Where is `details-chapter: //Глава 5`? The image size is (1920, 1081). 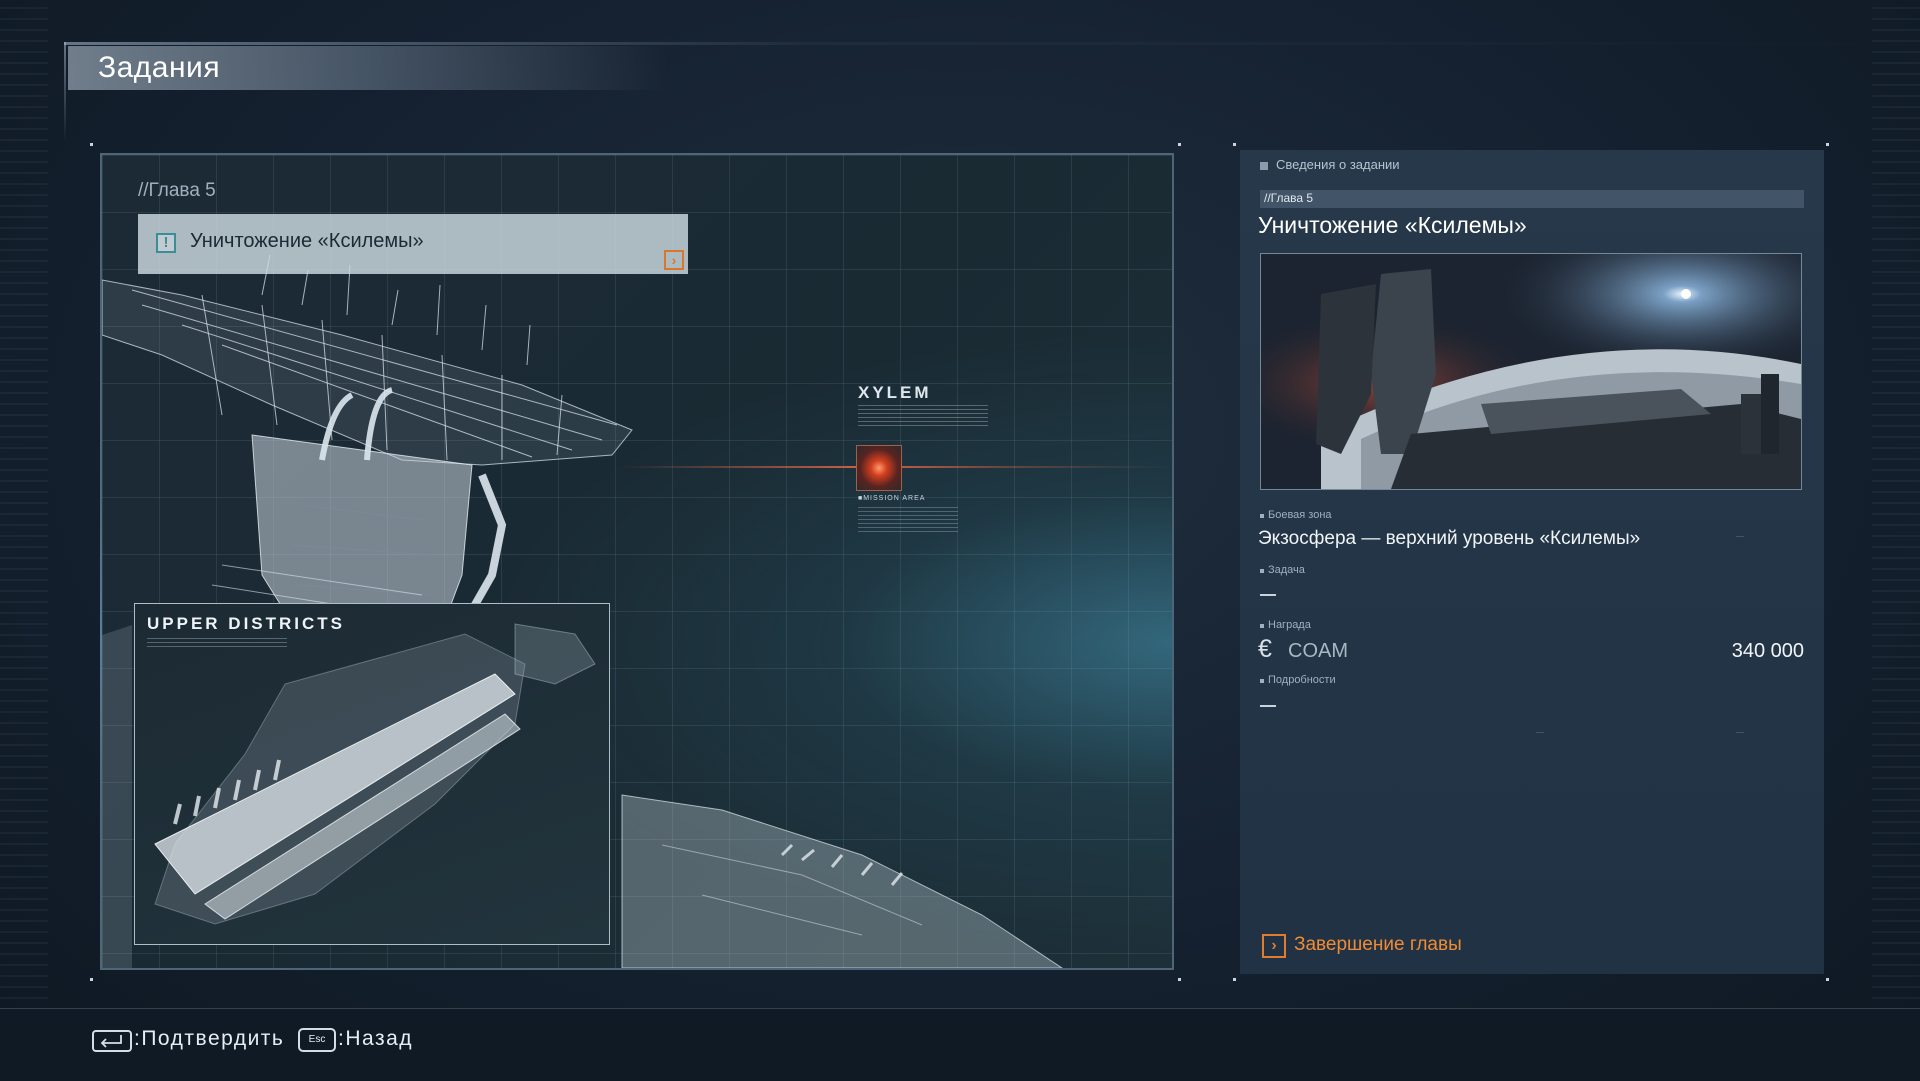 details-chapter: //Глава 5 is located at coordinates (1289, 198).